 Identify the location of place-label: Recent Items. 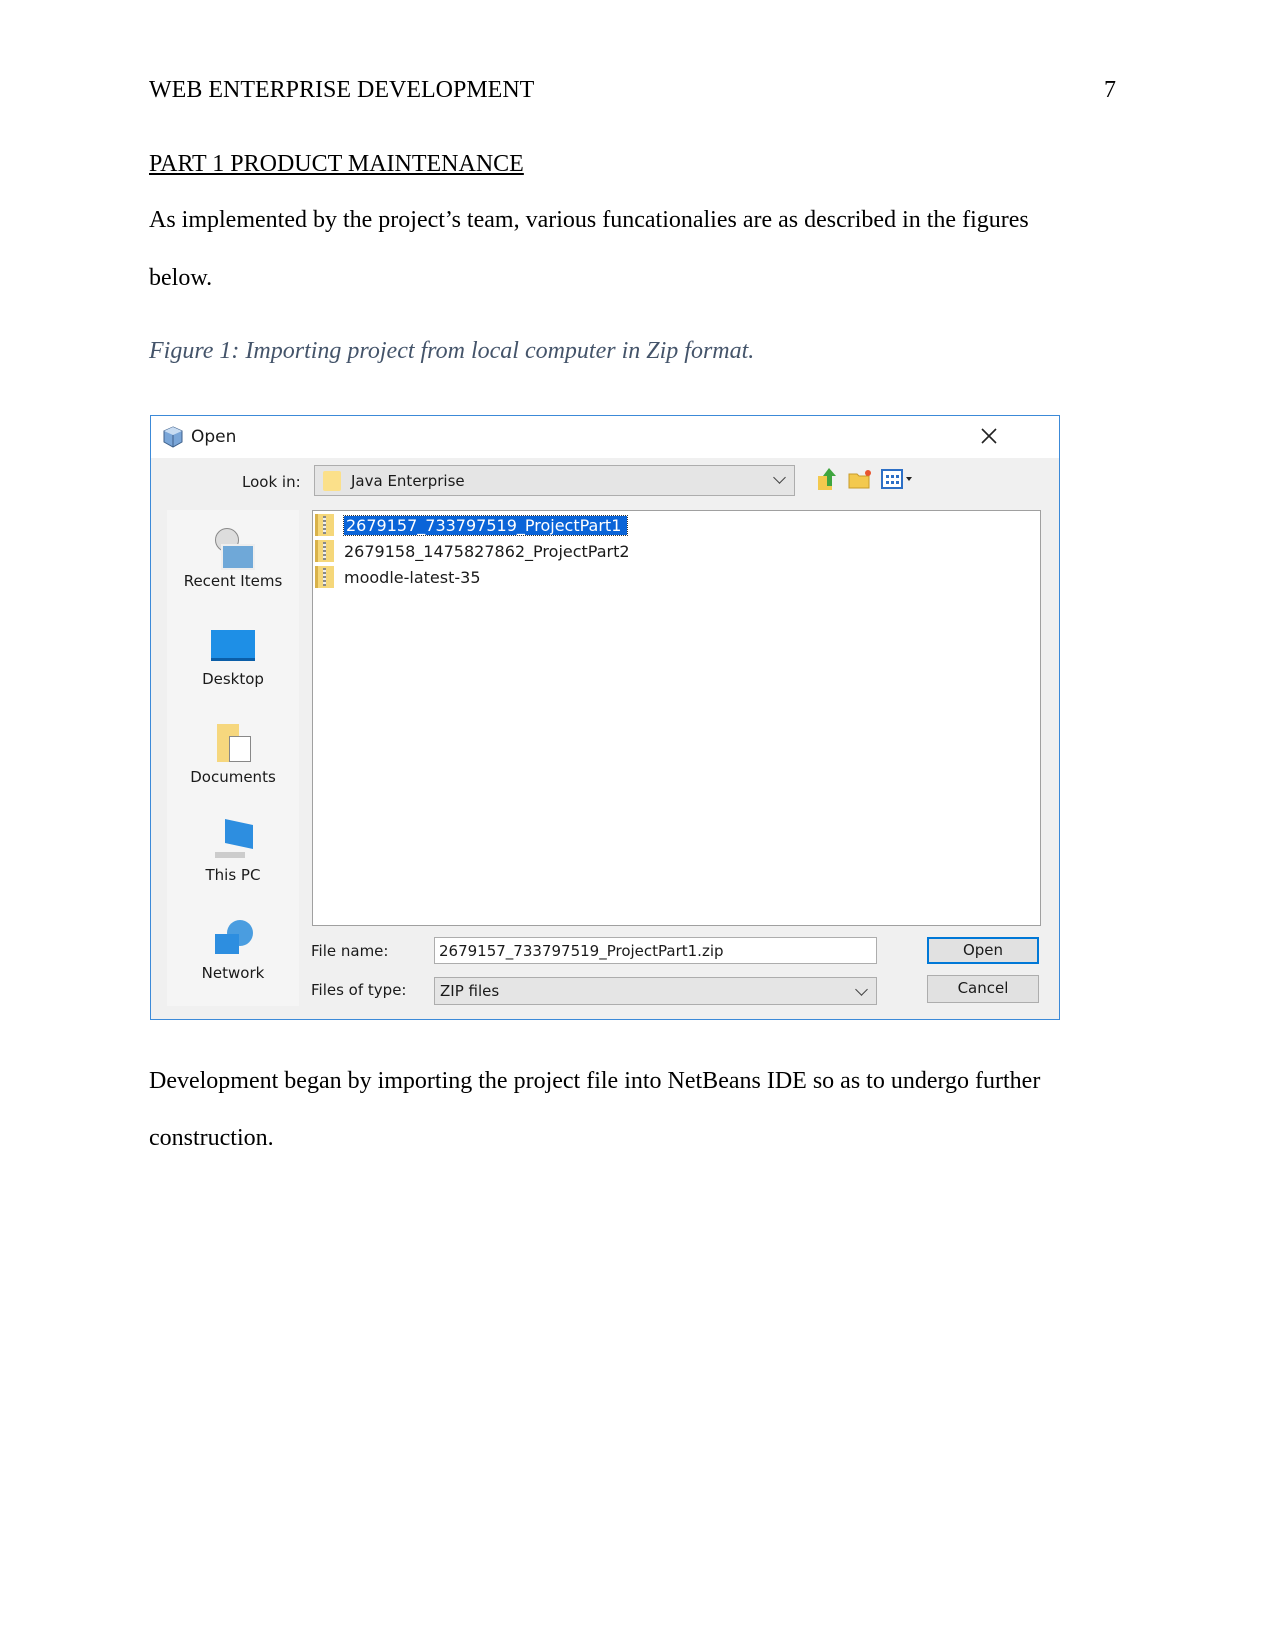
(233, 581).